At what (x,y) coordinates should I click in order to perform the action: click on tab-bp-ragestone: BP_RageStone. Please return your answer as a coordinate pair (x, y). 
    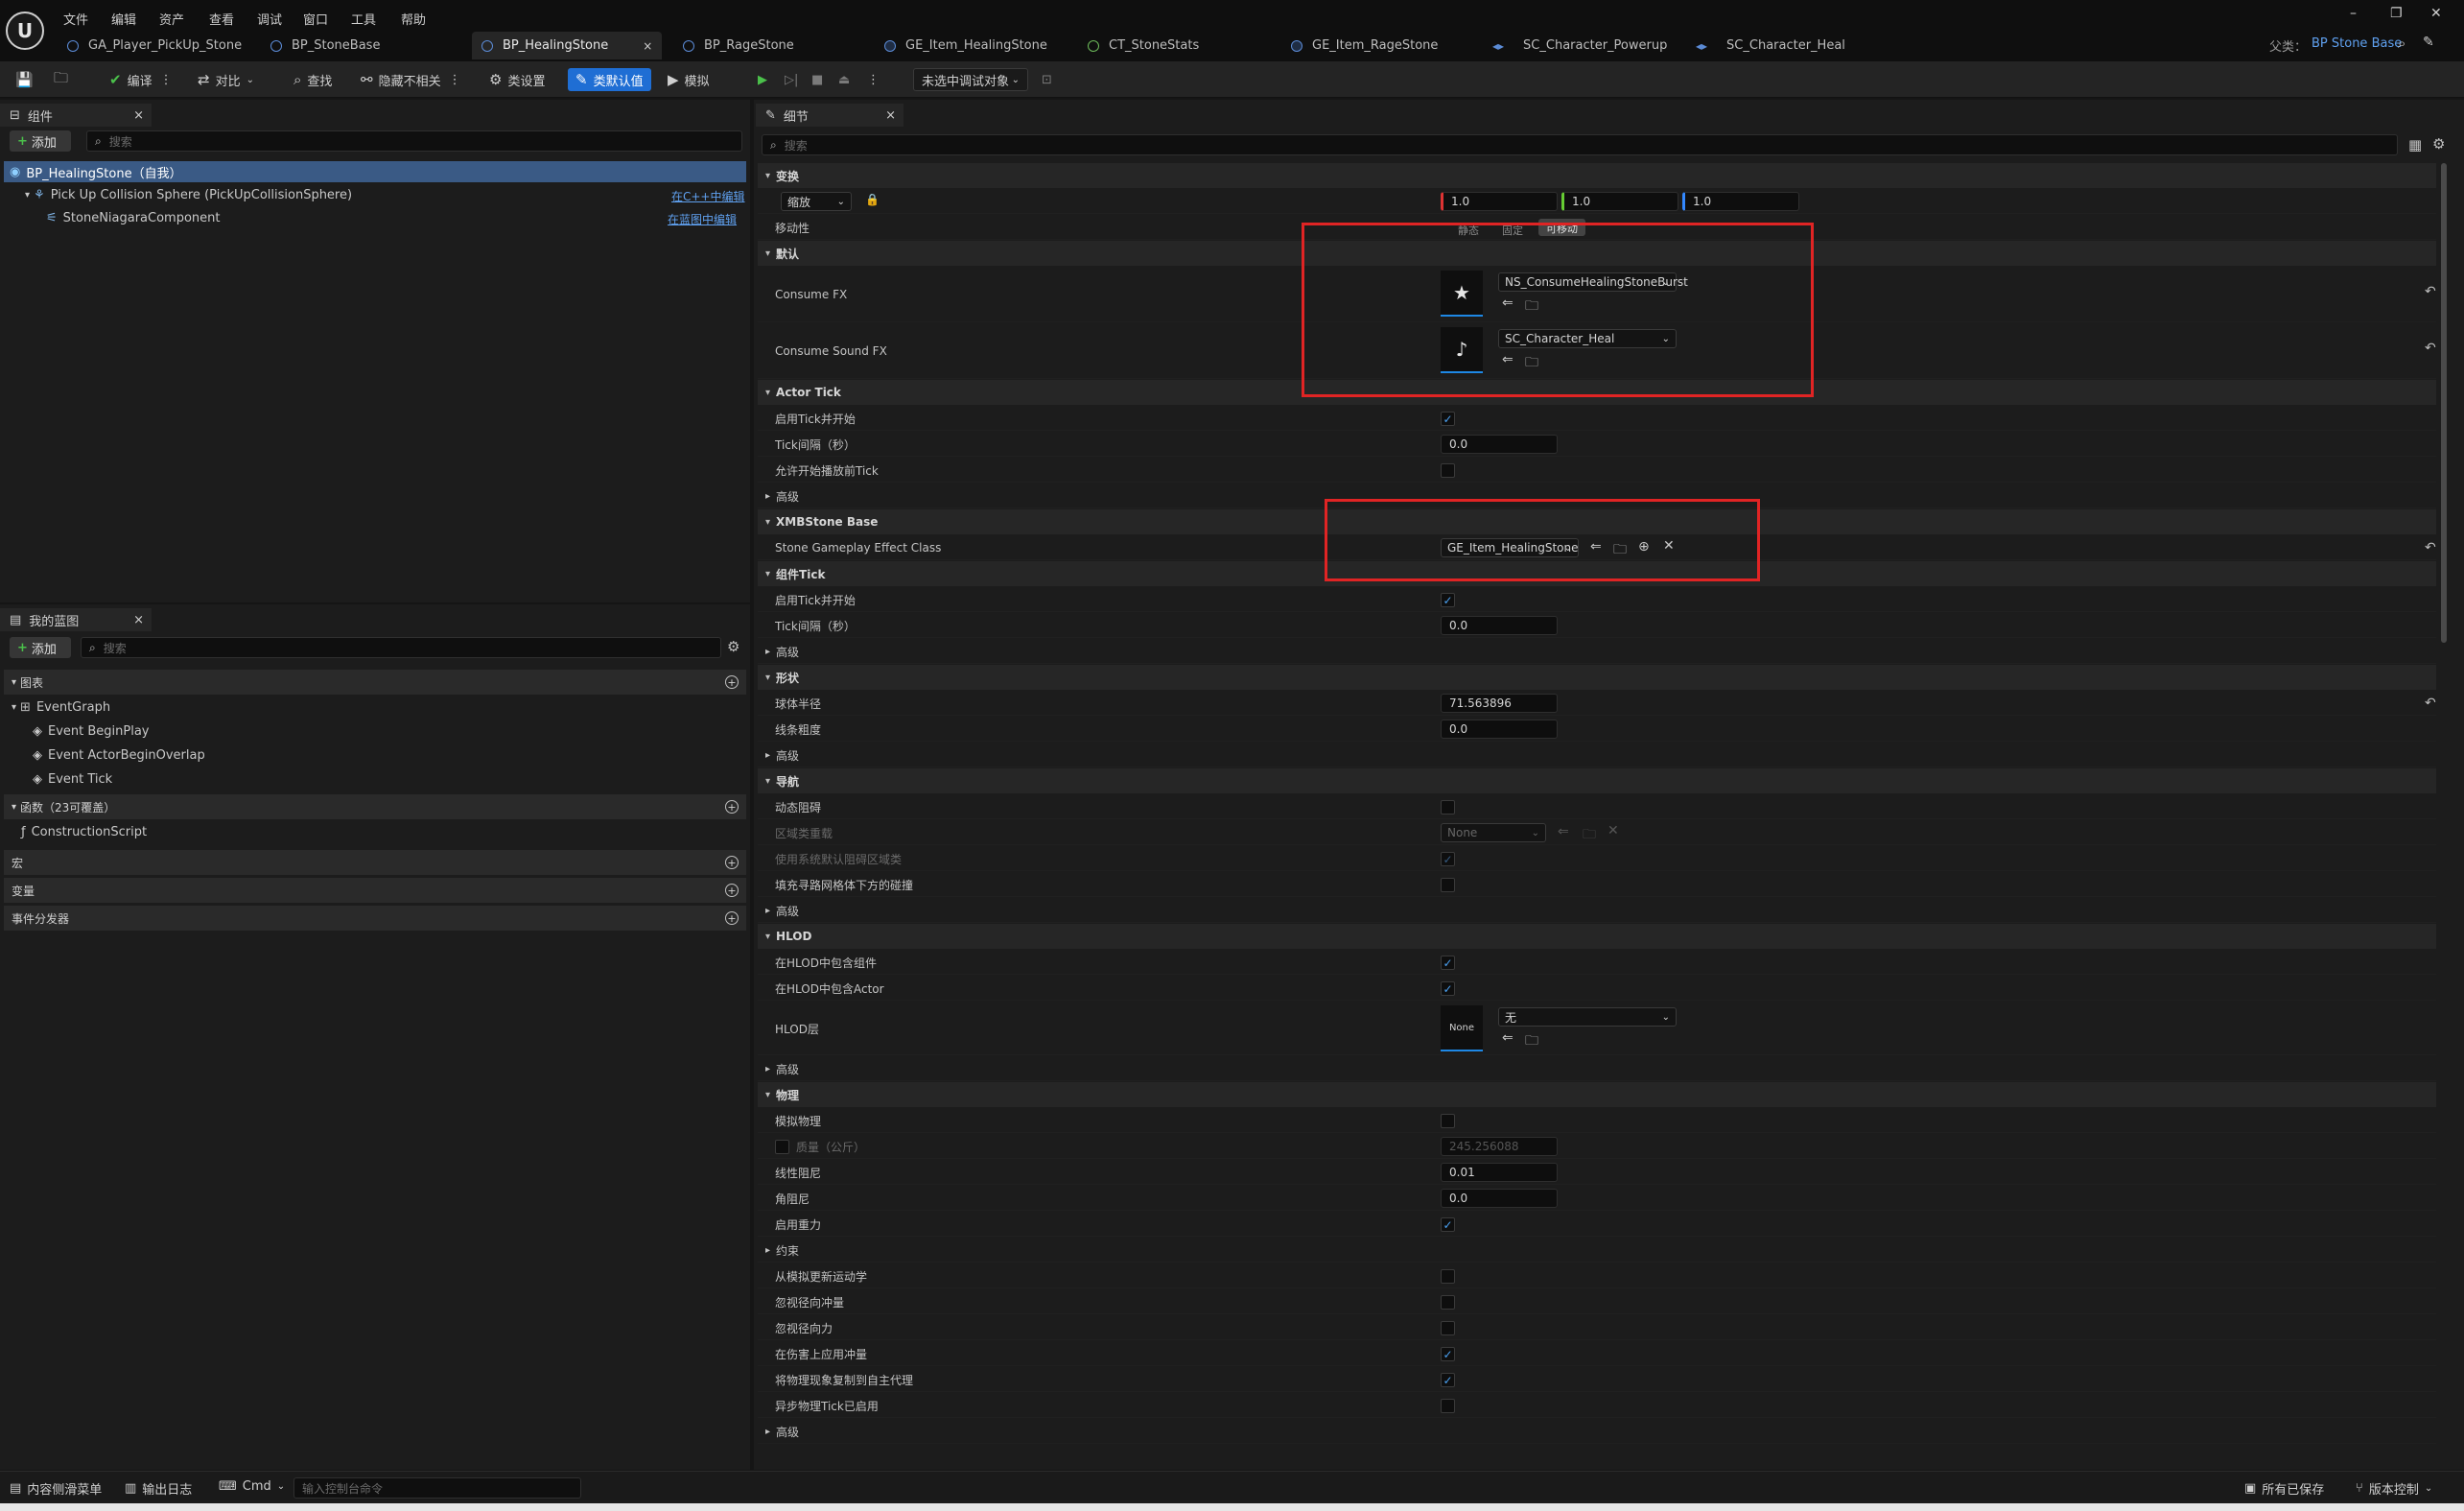
    Looking at the image, I should click on (738, 45).